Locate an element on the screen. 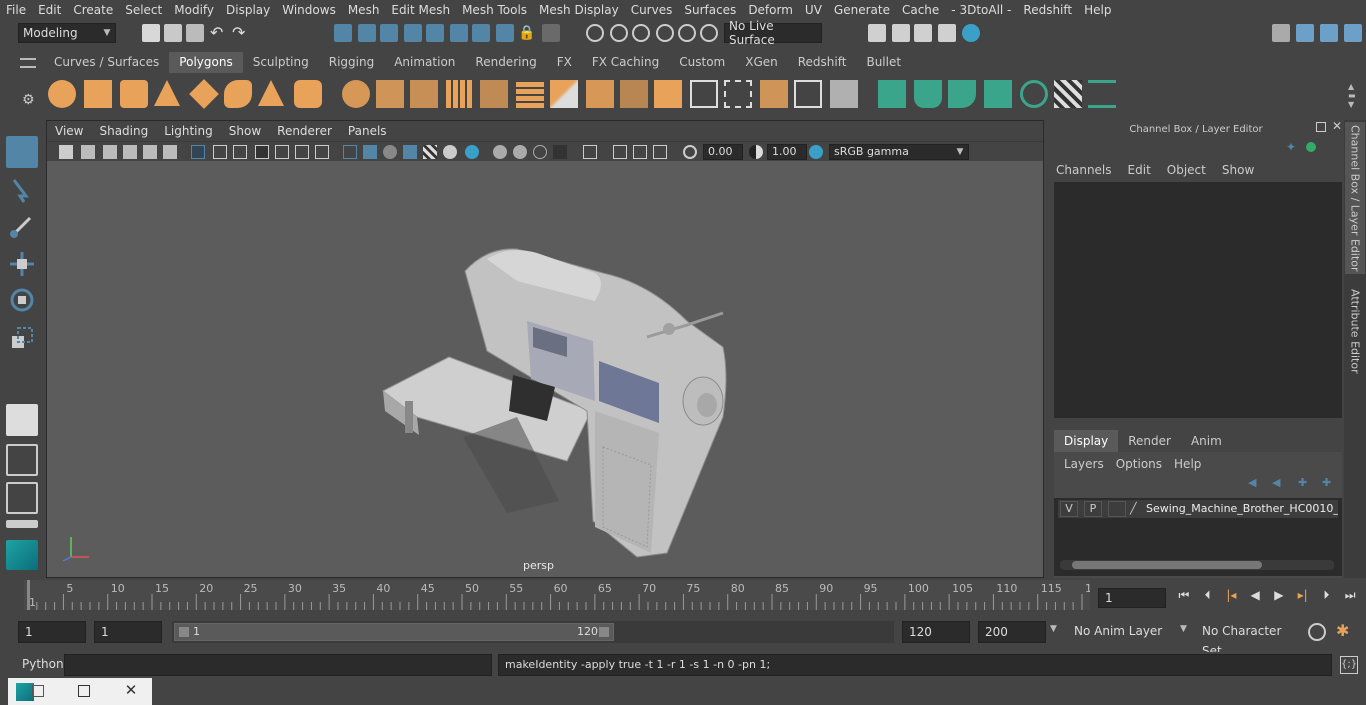 This screenshot has height=705, width=1366. layer-row: V P ╱ Sewing_Machine_Brother_HC0010_la is located at coordinates (1198, 509).